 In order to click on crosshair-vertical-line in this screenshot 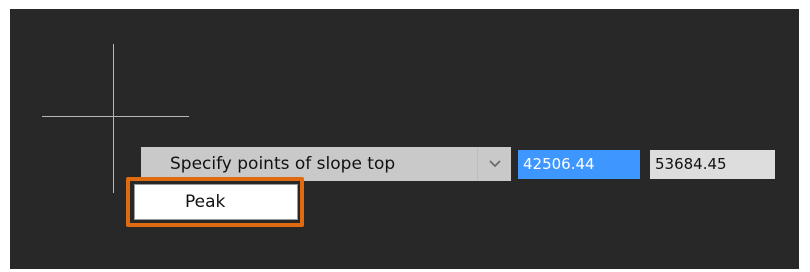, I will do `click(113, 118)`.